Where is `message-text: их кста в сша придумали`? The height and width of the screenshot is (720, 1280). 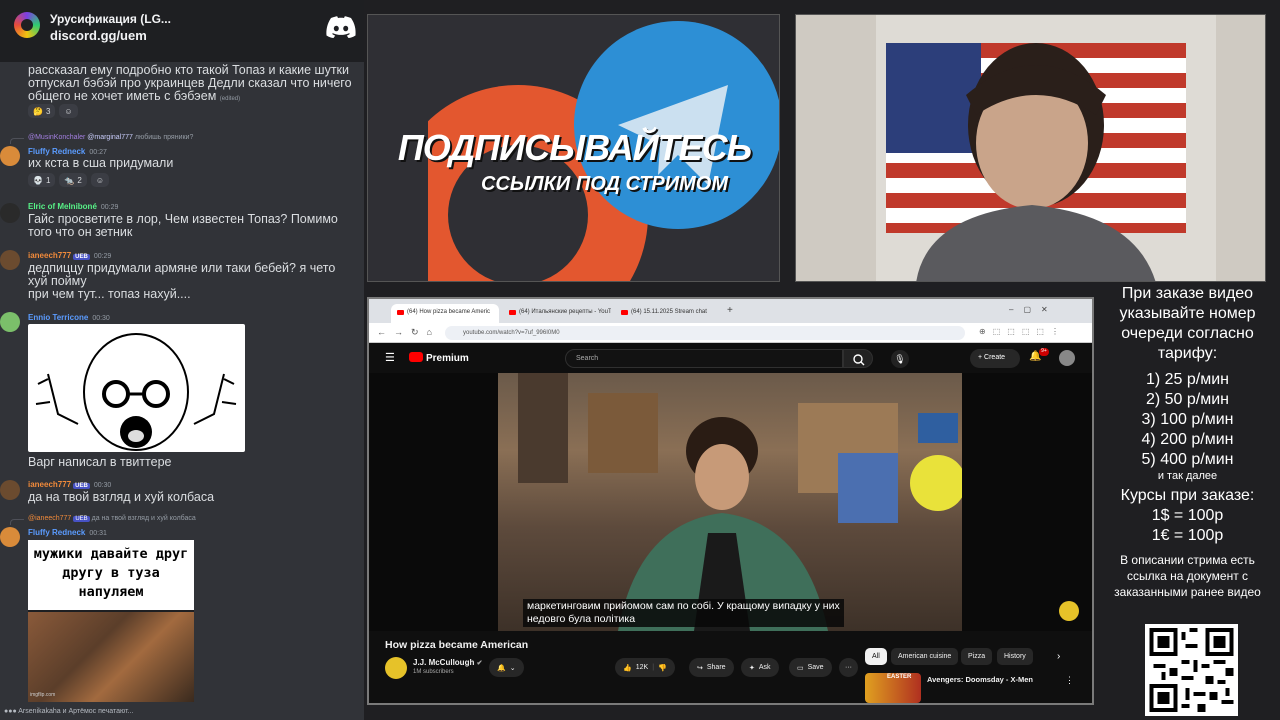
message-text: их кста в сша придумали is located at coordinates (101, 163).